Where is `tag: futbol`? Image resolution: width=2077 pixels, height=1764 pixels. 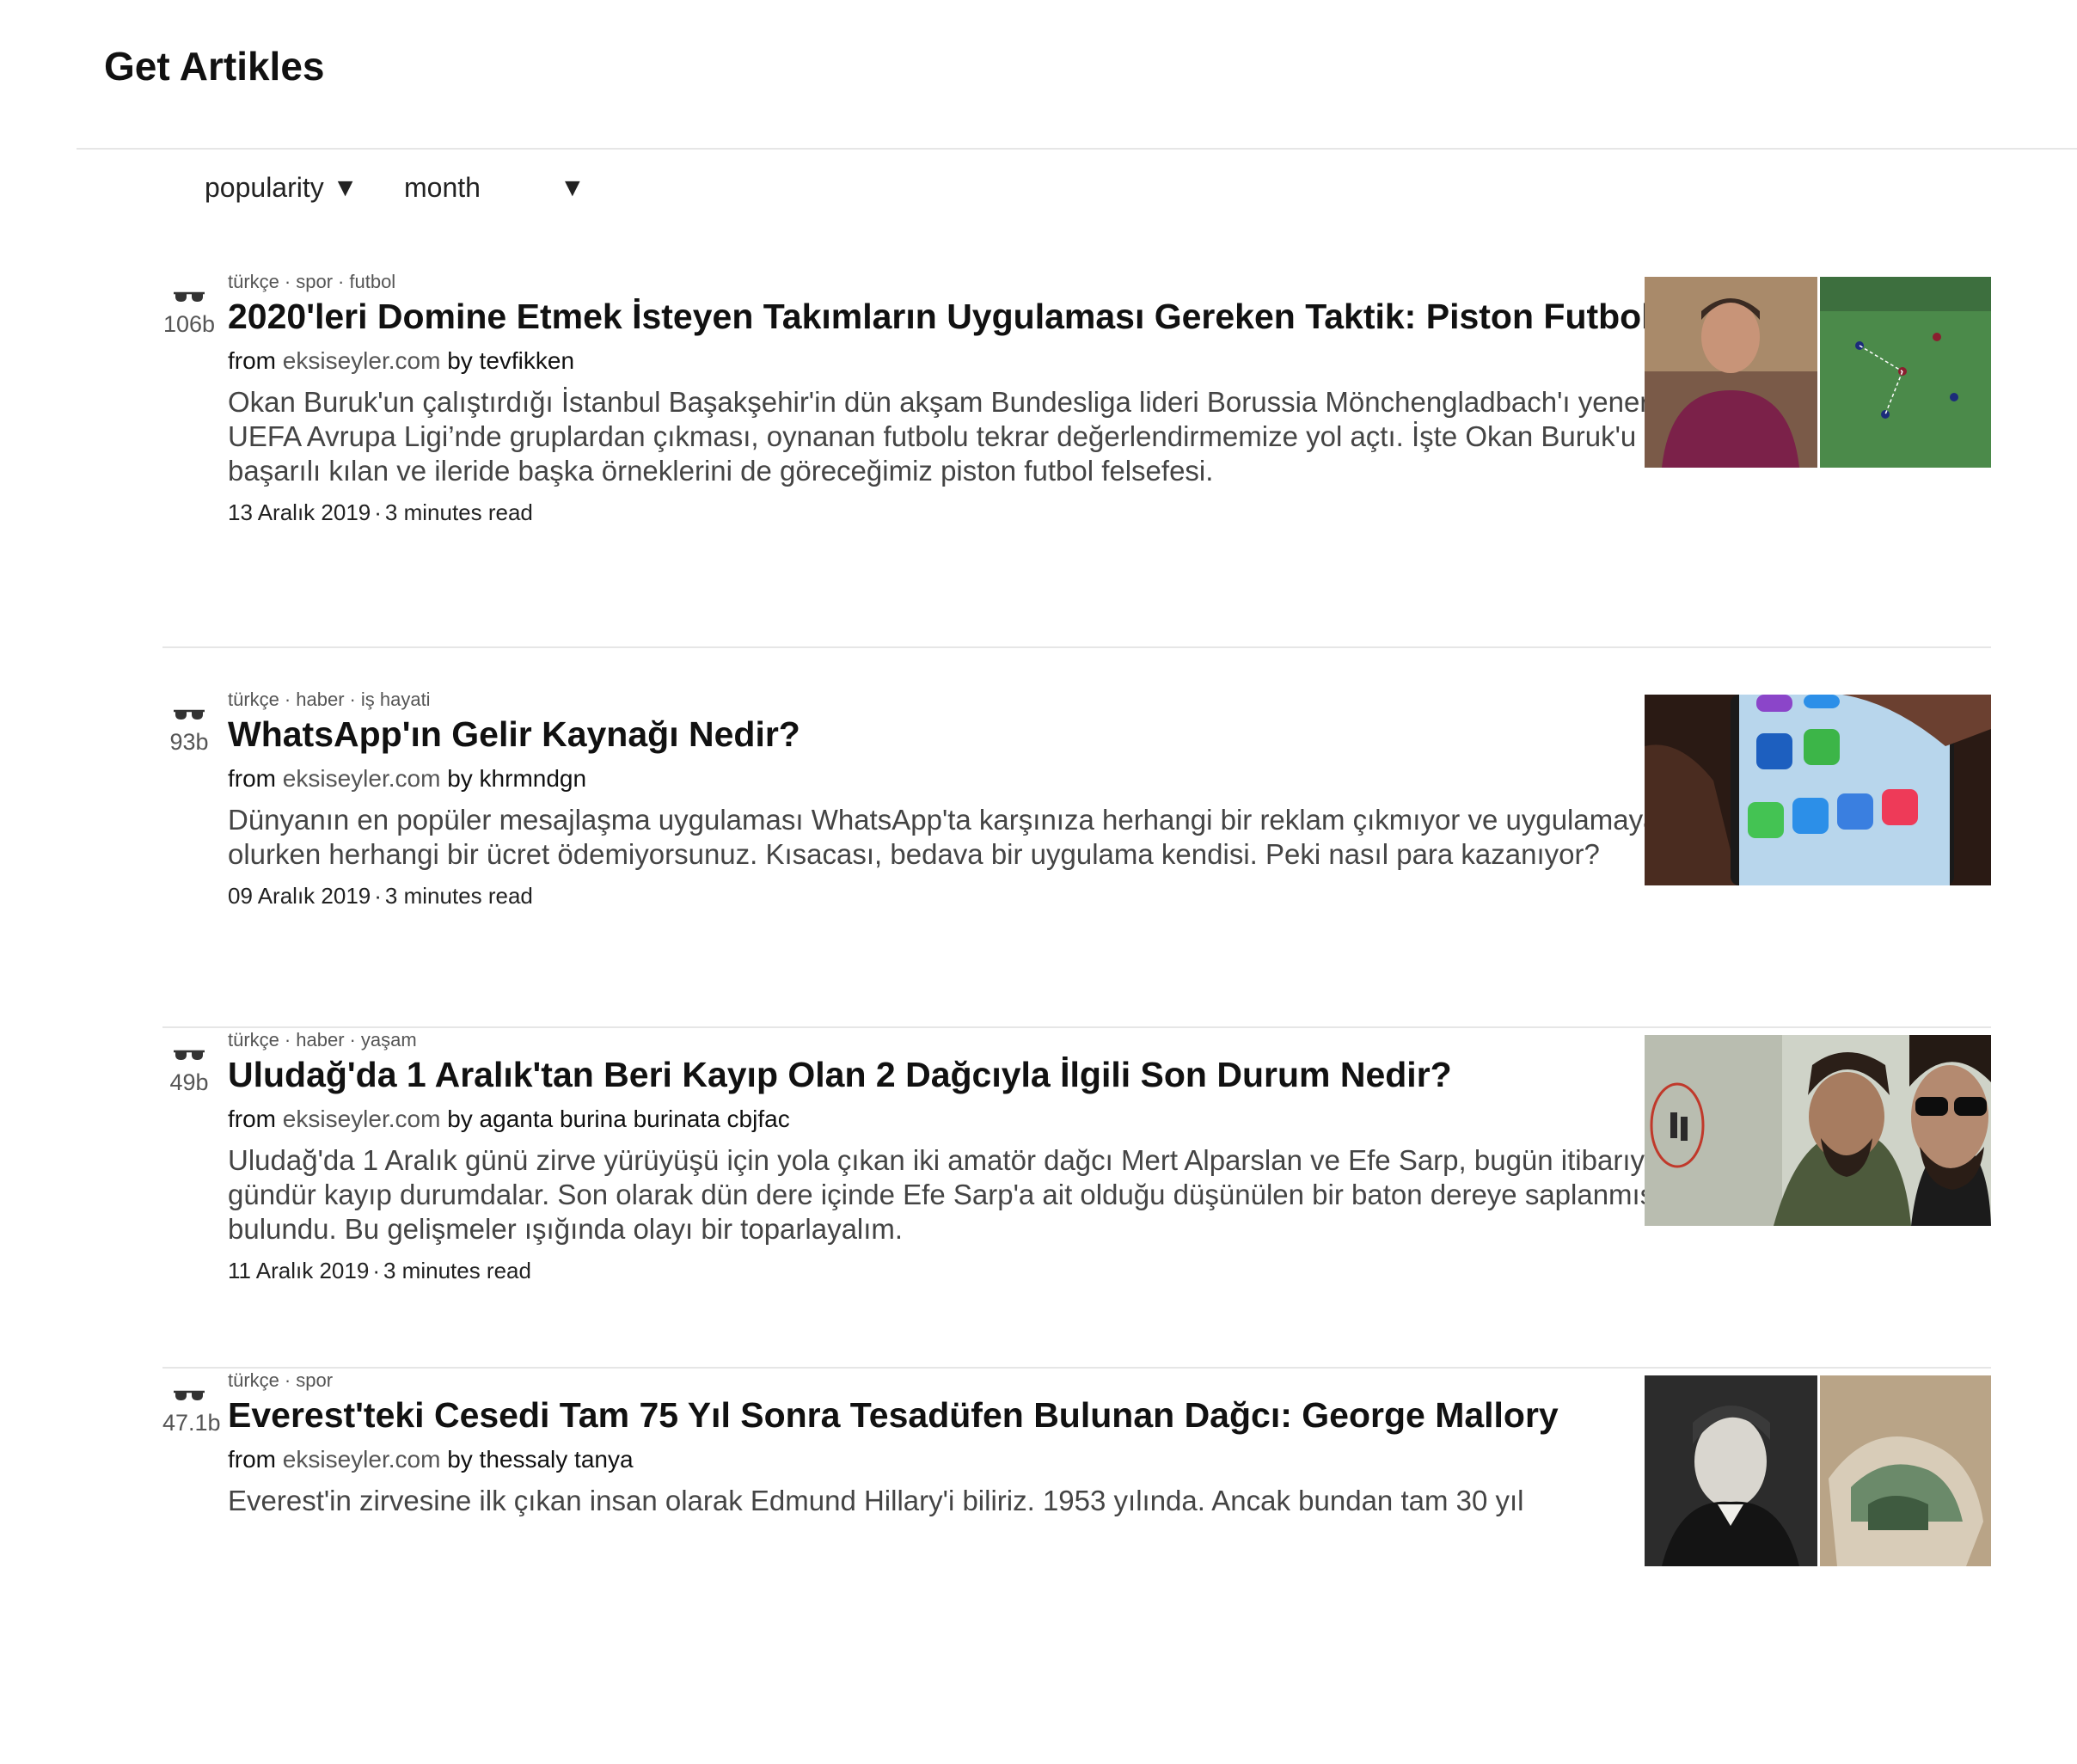 tag: futbol is located at coordinates (372, 281).